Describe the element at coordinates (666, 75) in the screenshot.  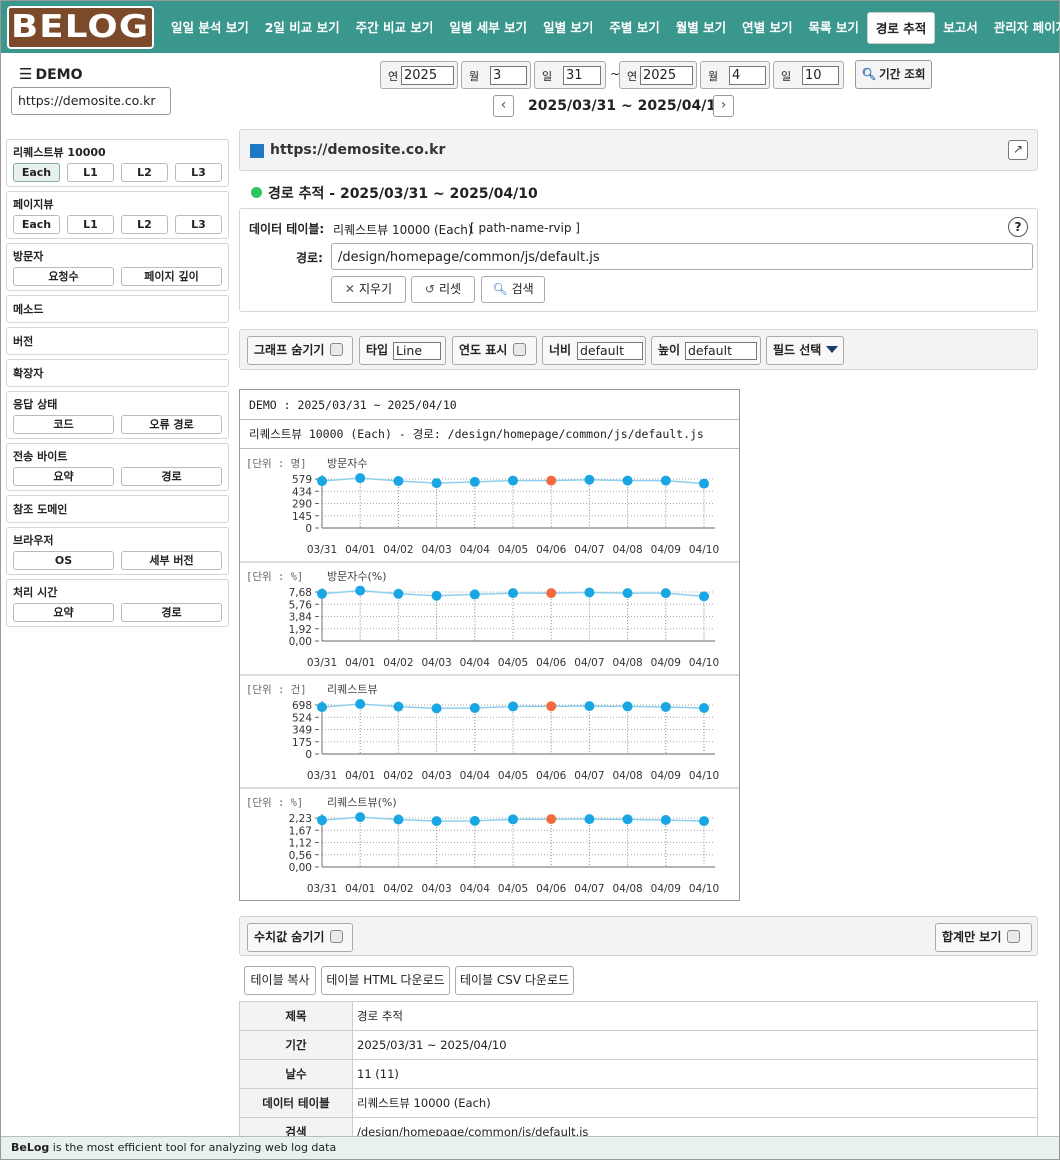
I see `to-year-input: 2025` at that location.